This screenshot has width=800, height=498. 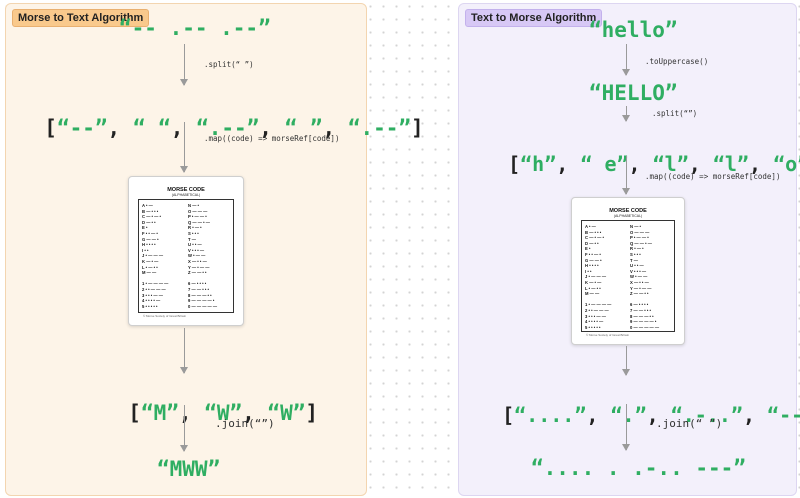 What do you see at coordinates (534, 18) in the screenshot?
I see `panel-title-text-to-morse: Text to Morse Algorithm` at bounding box center [534, 18].